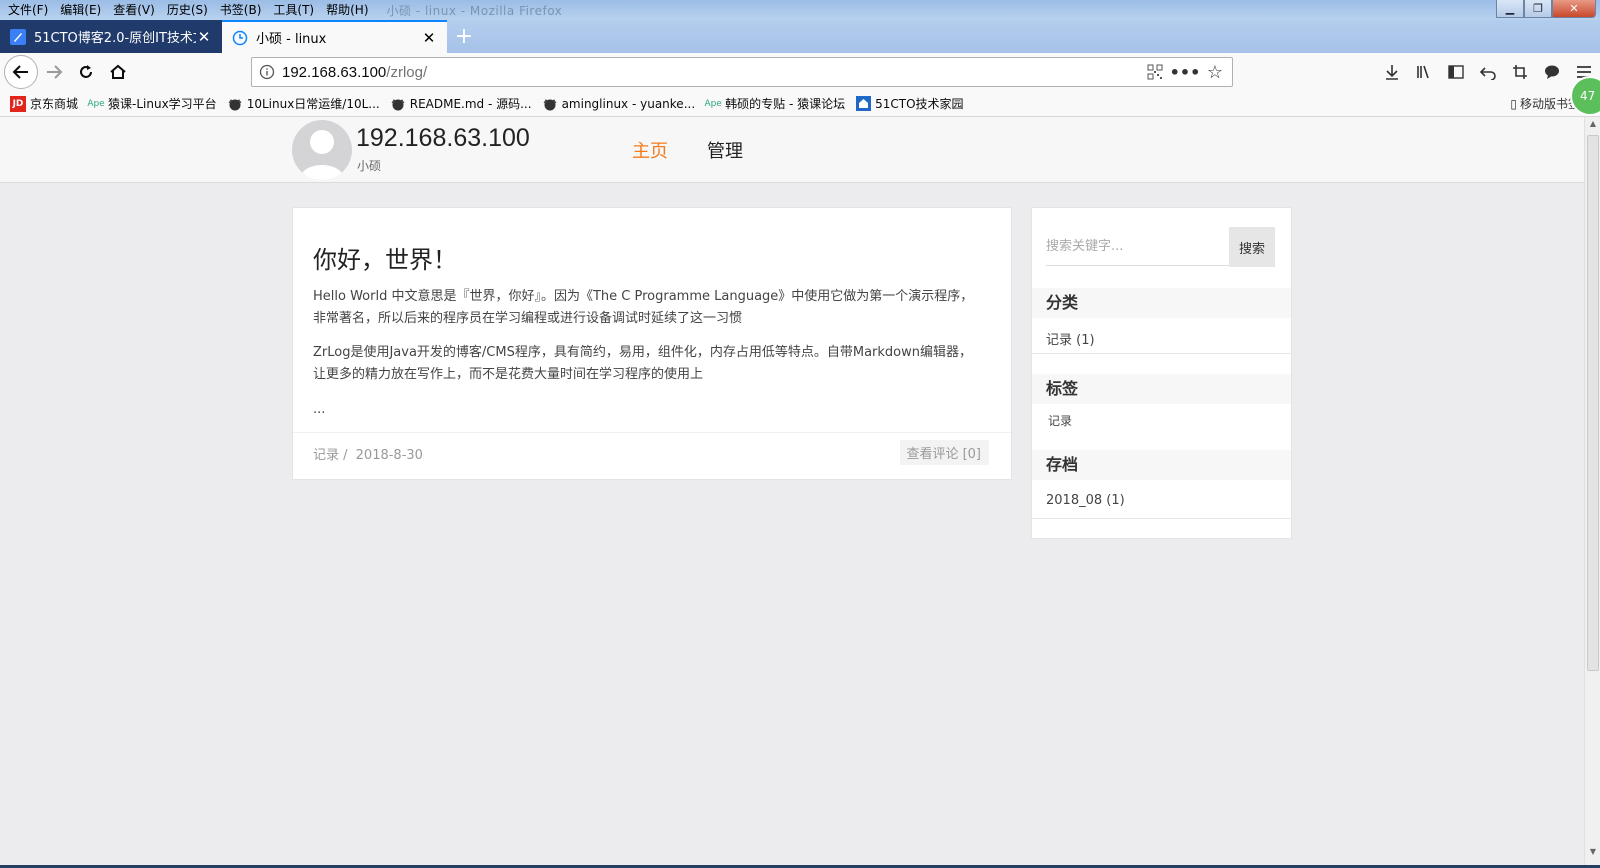  Describe the element at coordinates (650, 150) in the screenshot. I see `nav-home-link: 主页` at that location.